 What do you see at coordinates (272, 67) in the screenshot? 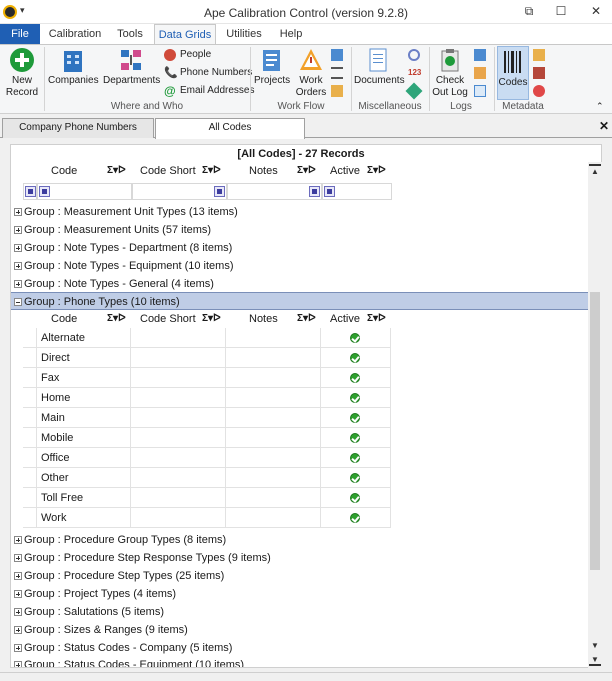
I see `projects-button: Projects` at bounding box center [272, 67].